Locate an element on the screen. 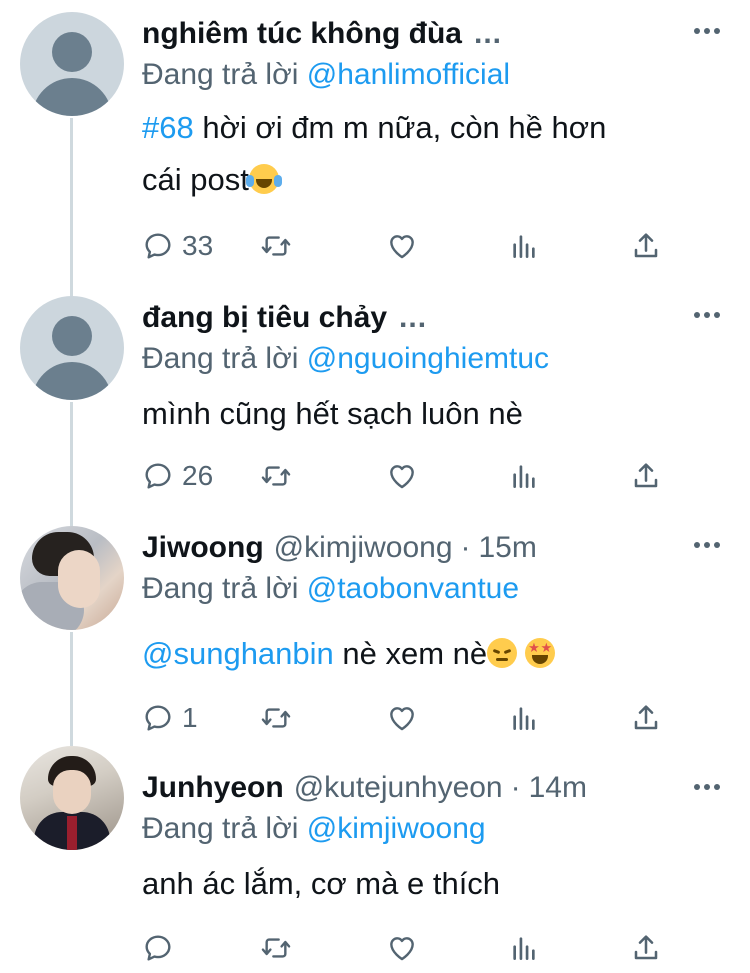  timestamp: 14m is located at coordinates (558, 788).